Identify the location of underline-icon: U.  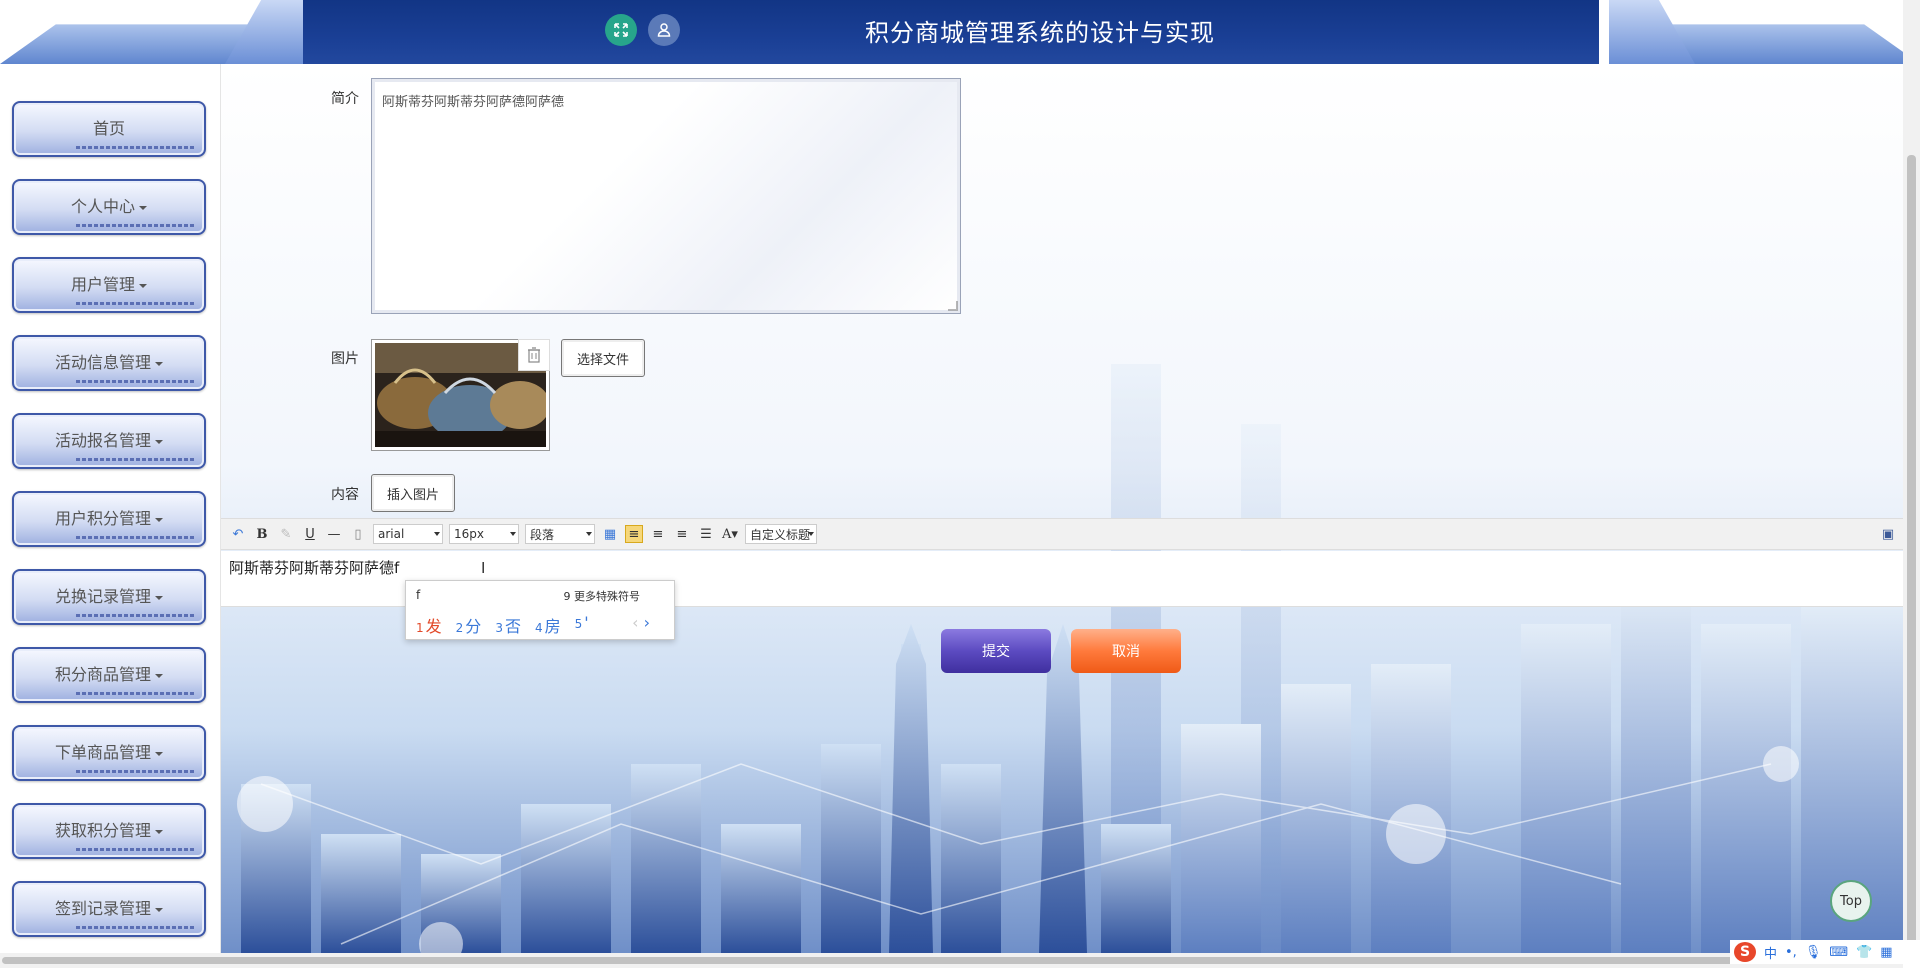
(310, 534).